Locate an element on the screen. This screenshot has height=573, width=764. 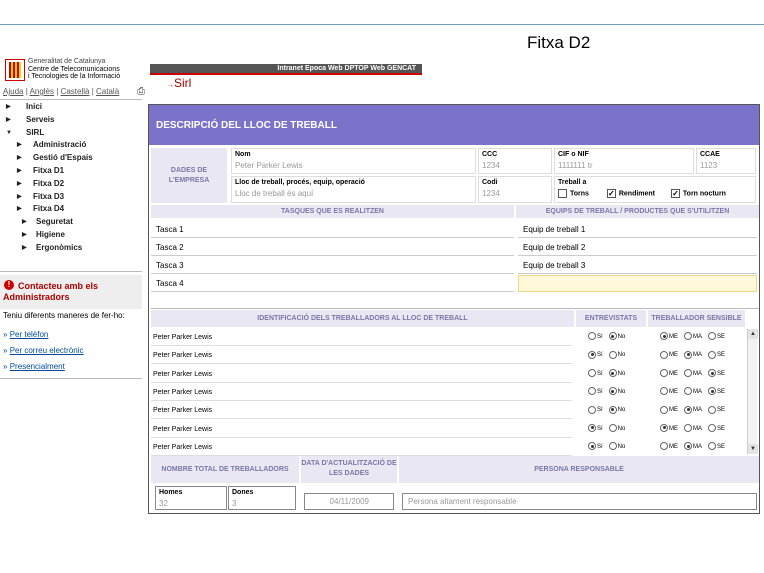
equip-row: Equip de treball 3 is located at coordinates (637, 265).